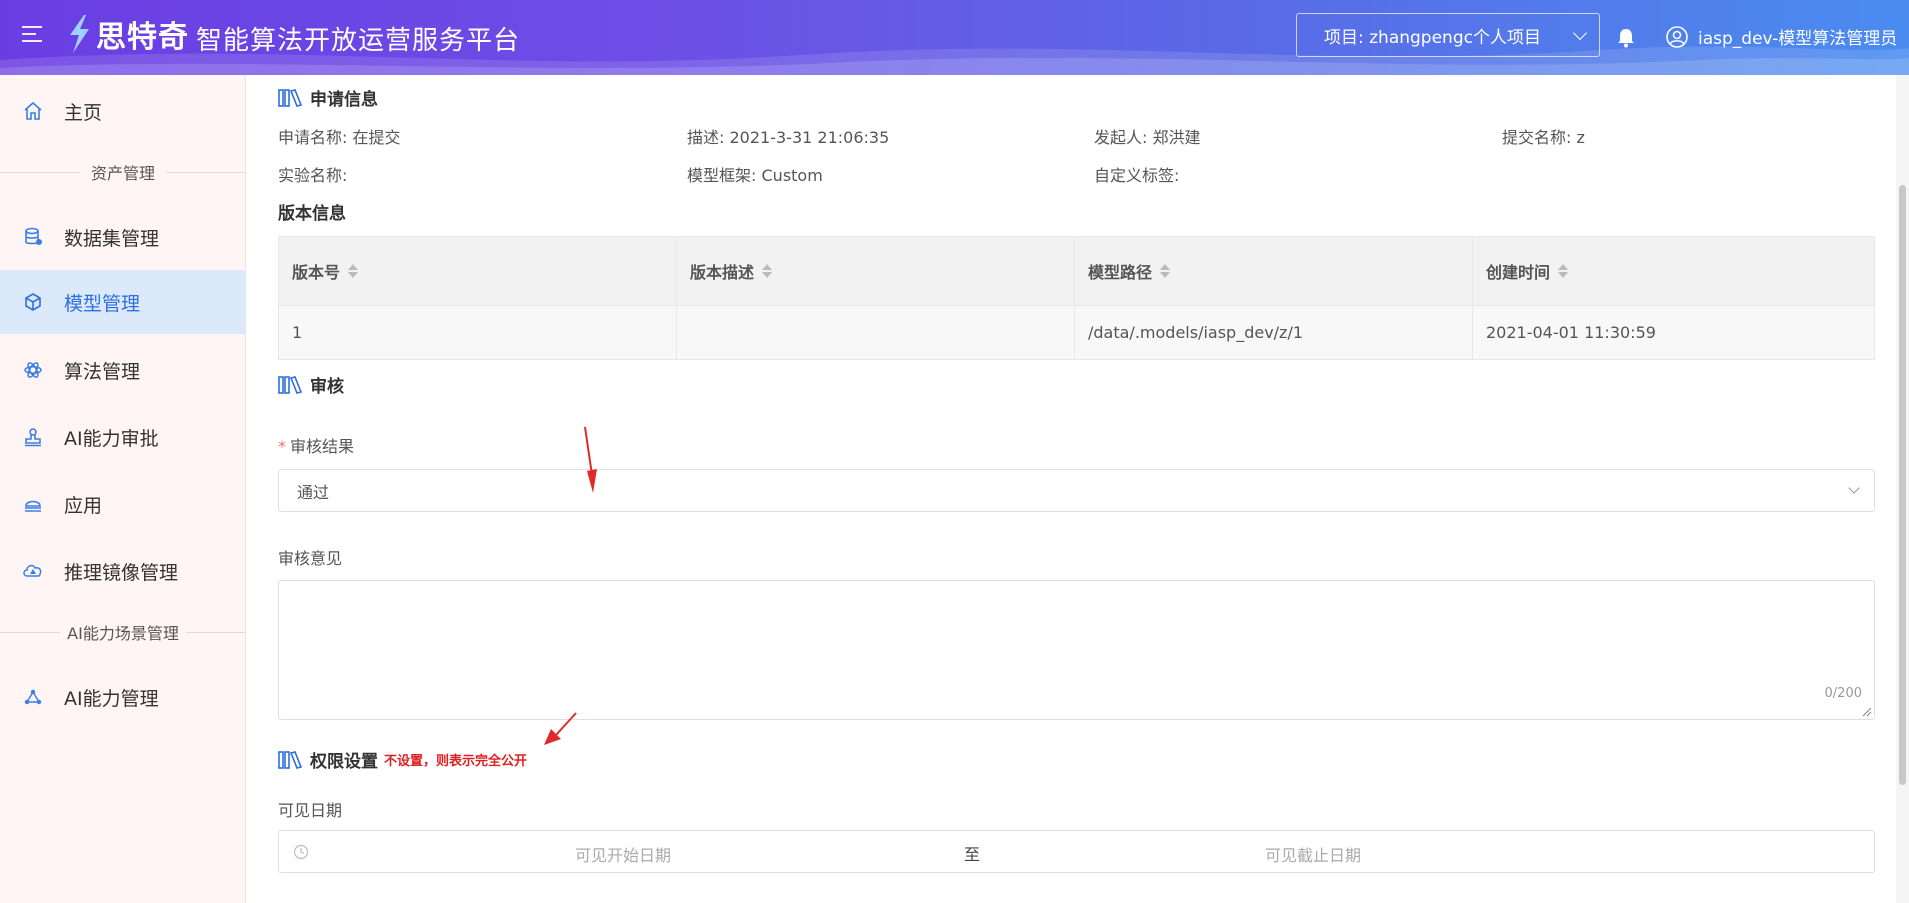 This screenshot has width=1909, height=903. I want to click on sidebar-item-models: 模型管理, so click(123, 302).